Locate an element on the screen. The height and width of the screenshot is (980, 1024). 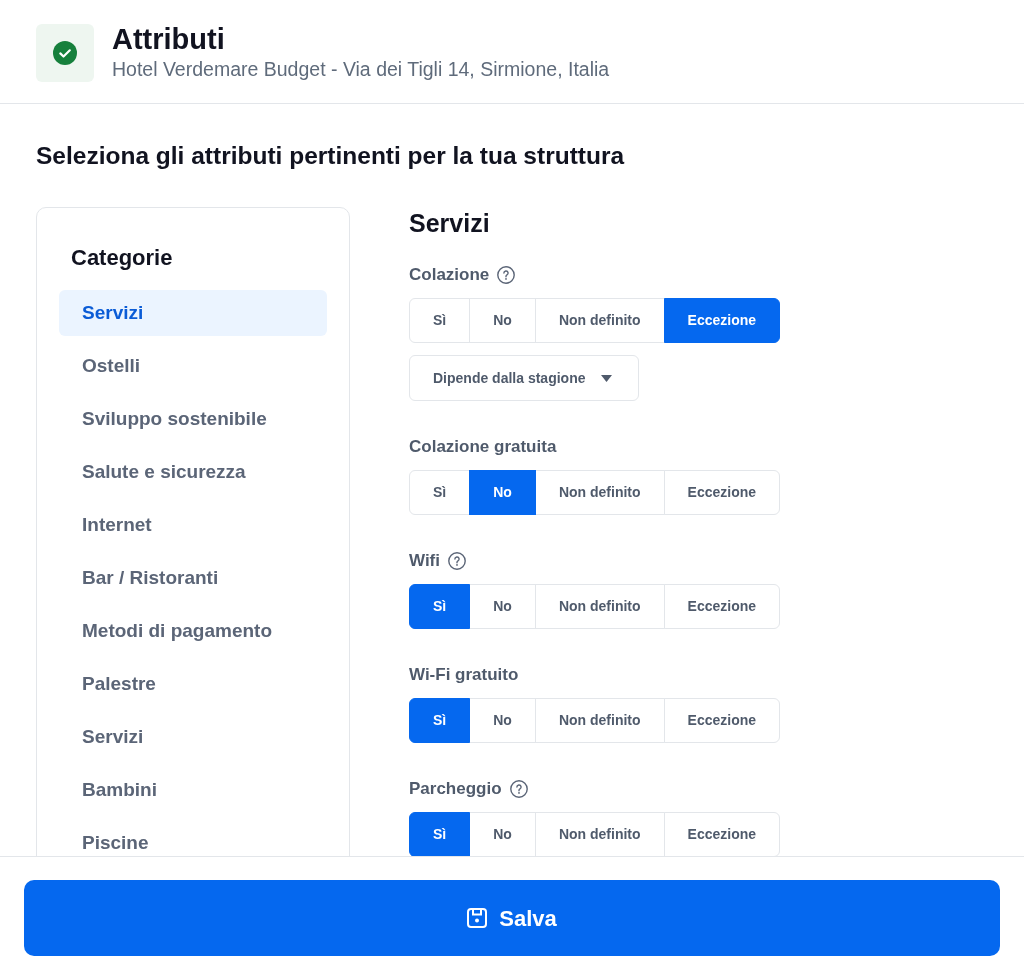
caret-icon is located at coordinates (607, 378).